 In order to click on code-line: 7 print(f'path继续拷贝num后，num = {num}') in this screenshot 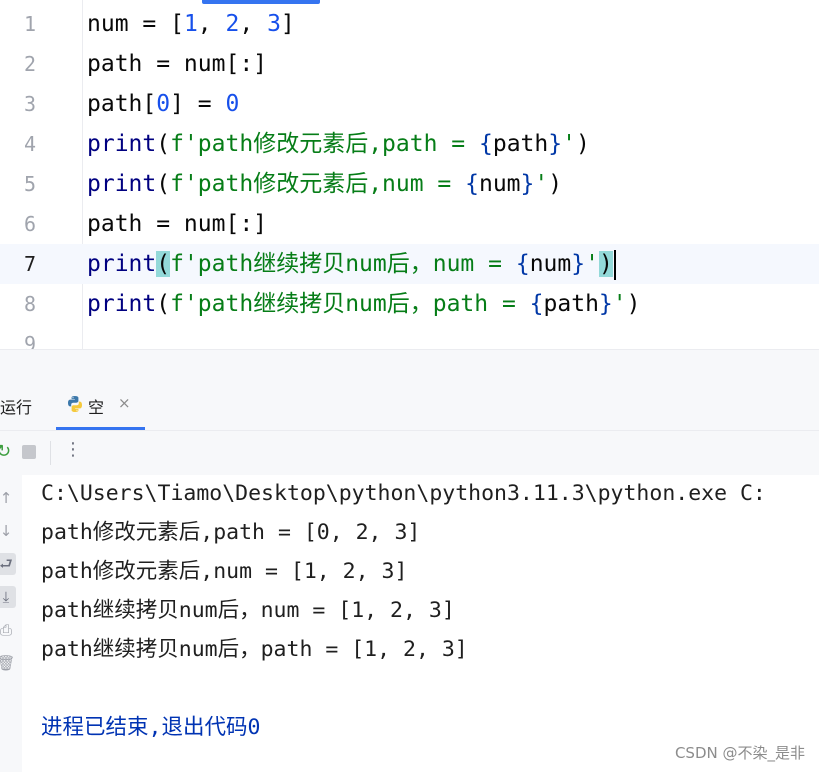, I will do `click(409, 264)`.